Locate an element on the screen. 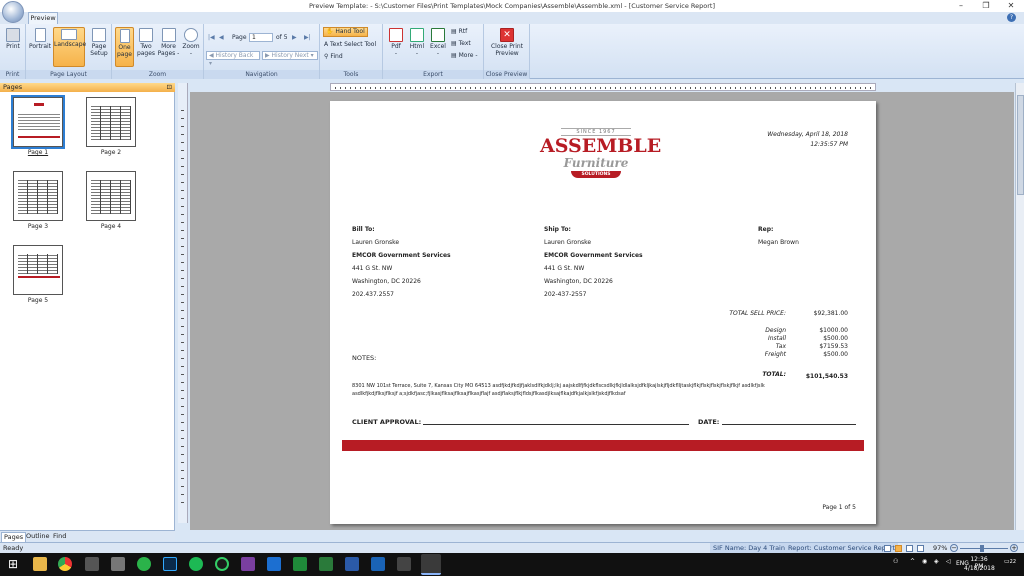  two-page-view-icon is located at coordinates (909, 548).